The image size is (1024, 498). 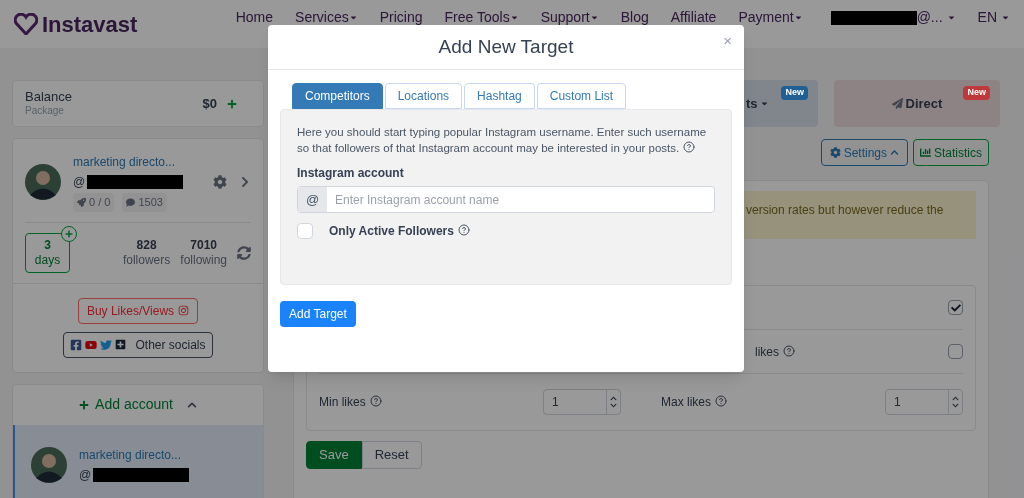 What do you see at coordinates (144, 202) in the screenshot?
I see `stat-badge: 1503` at bounding box center [144, 202].